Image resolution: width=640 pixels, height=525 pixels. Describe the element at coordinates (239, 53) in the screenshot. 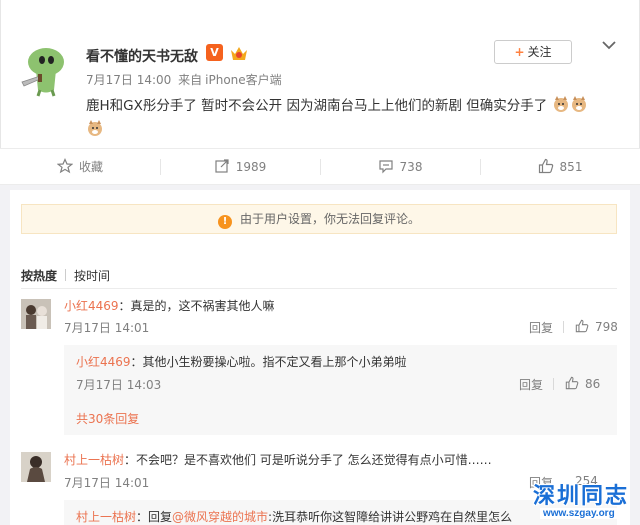

I see `vip-crown-icon` at that location.